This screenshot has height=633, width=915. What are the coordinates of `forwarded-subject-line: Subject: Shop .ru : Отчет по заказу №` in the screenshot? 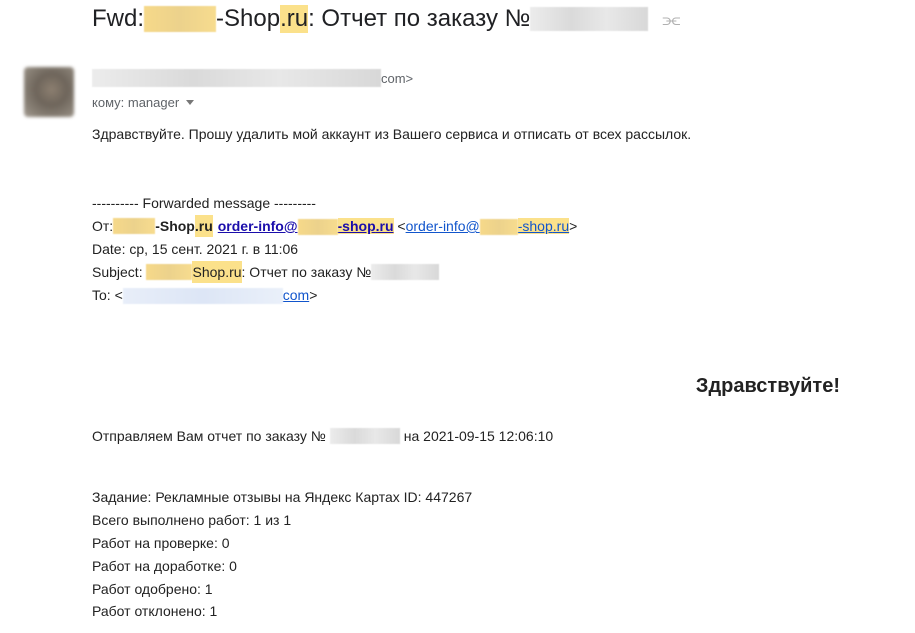 It's located at (266, 272).